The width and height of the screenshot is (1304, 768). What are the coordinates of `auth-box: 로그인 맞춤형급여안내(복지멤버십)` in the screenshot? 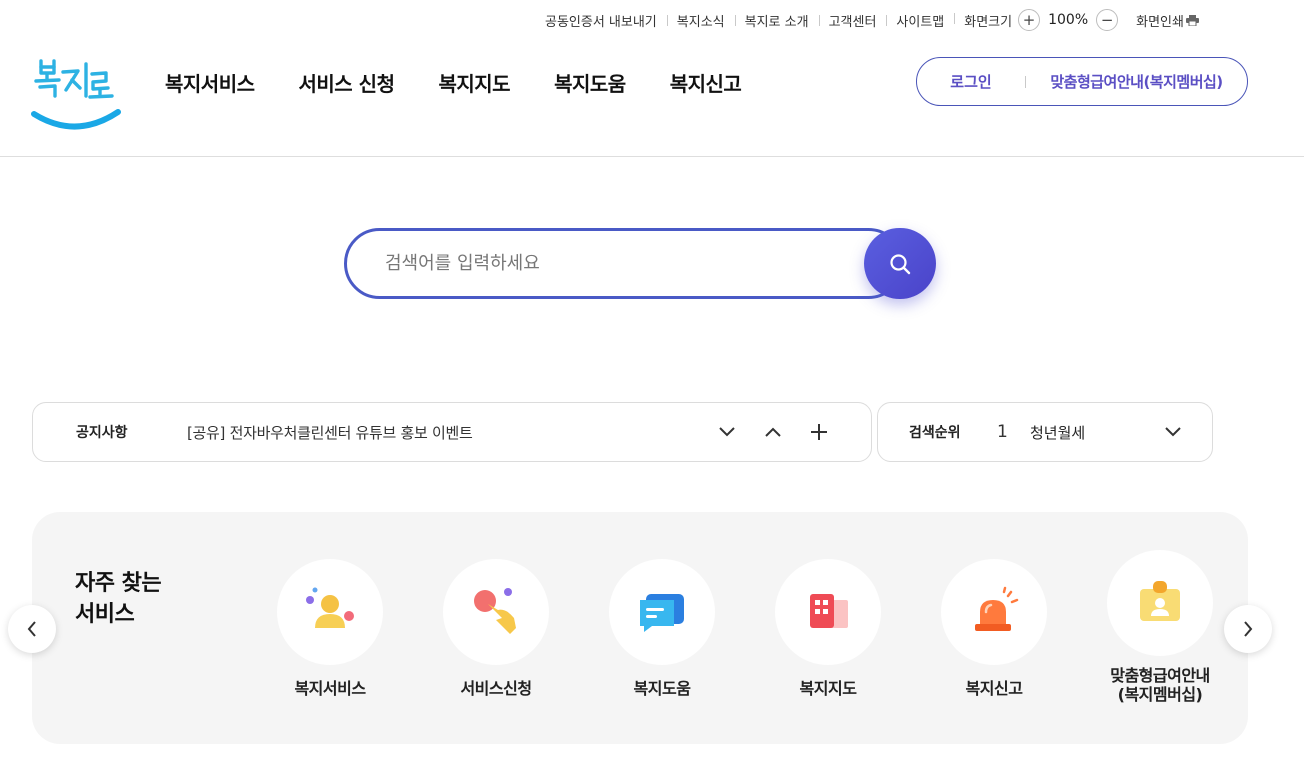 It's located at (1082, 81).